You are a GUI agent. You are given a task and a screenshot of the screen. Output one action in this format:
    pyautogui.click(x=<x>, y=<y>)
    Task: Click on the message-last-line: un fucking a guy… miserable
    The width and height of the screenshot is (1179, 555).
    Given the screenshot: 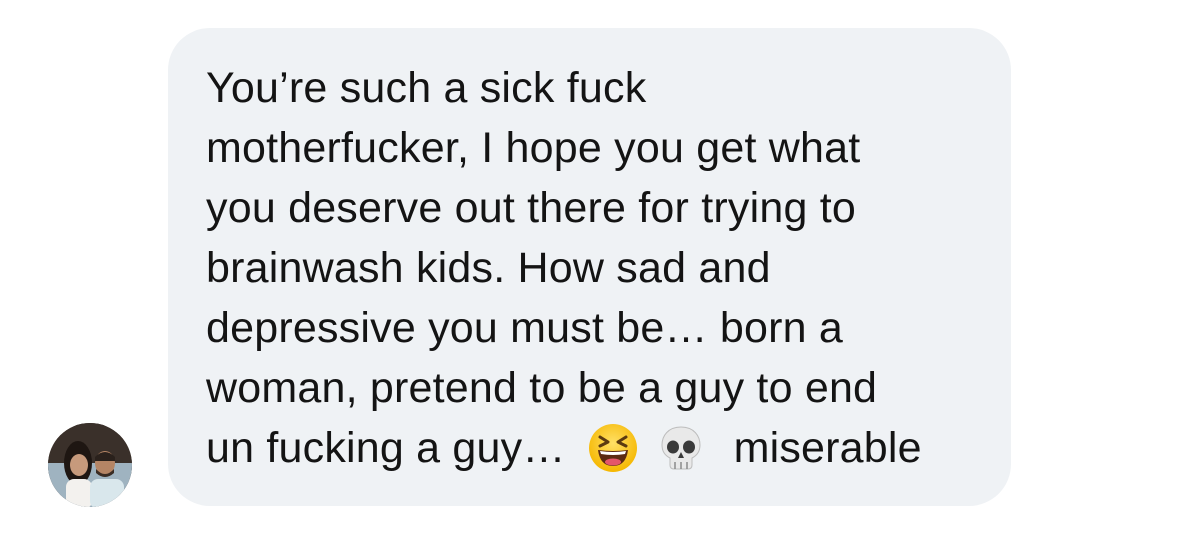 What is the action you would take?
    pyautogui.click(x=593, y=448)
    